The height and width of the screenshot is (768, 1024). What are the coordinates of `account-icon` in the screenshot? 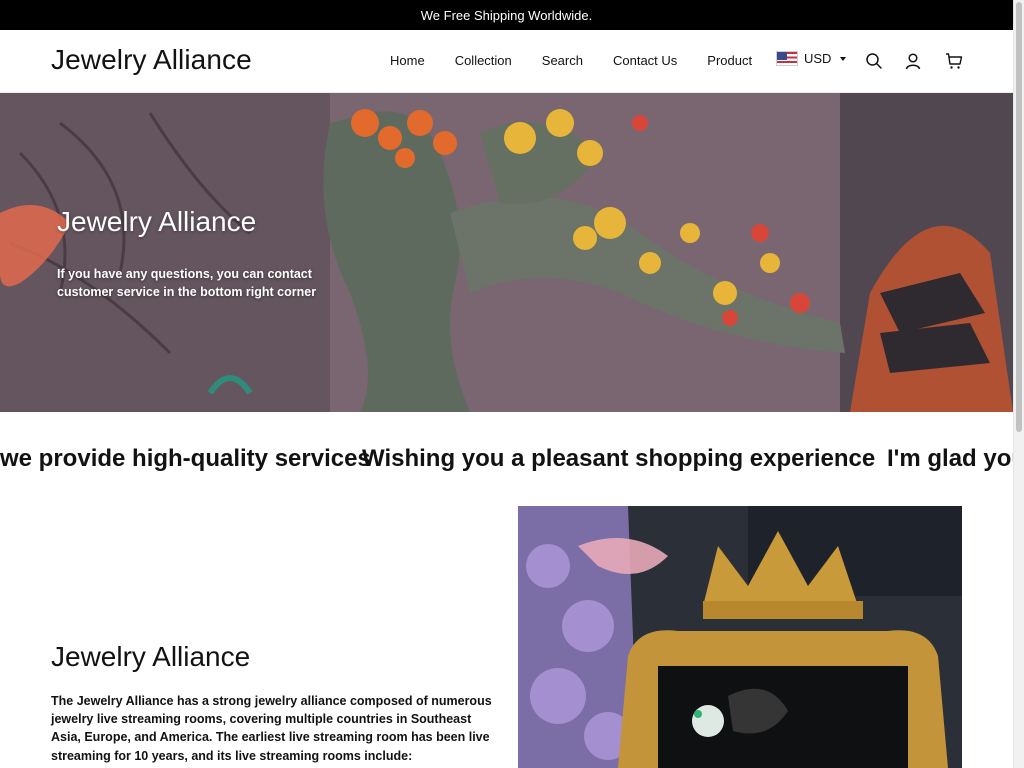 It's located at (913, 61).